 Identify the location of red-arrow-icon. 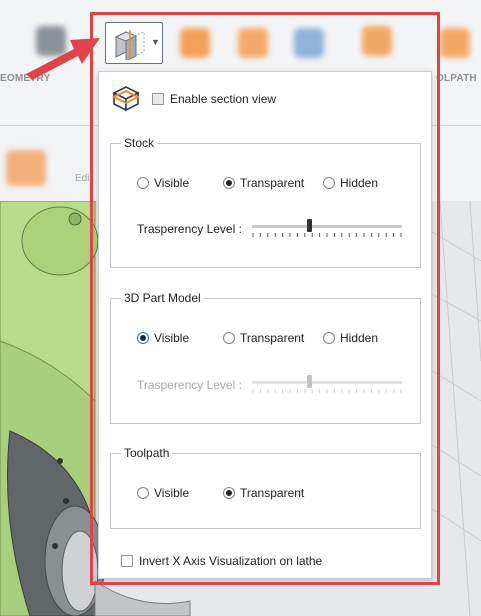
(63, 59).